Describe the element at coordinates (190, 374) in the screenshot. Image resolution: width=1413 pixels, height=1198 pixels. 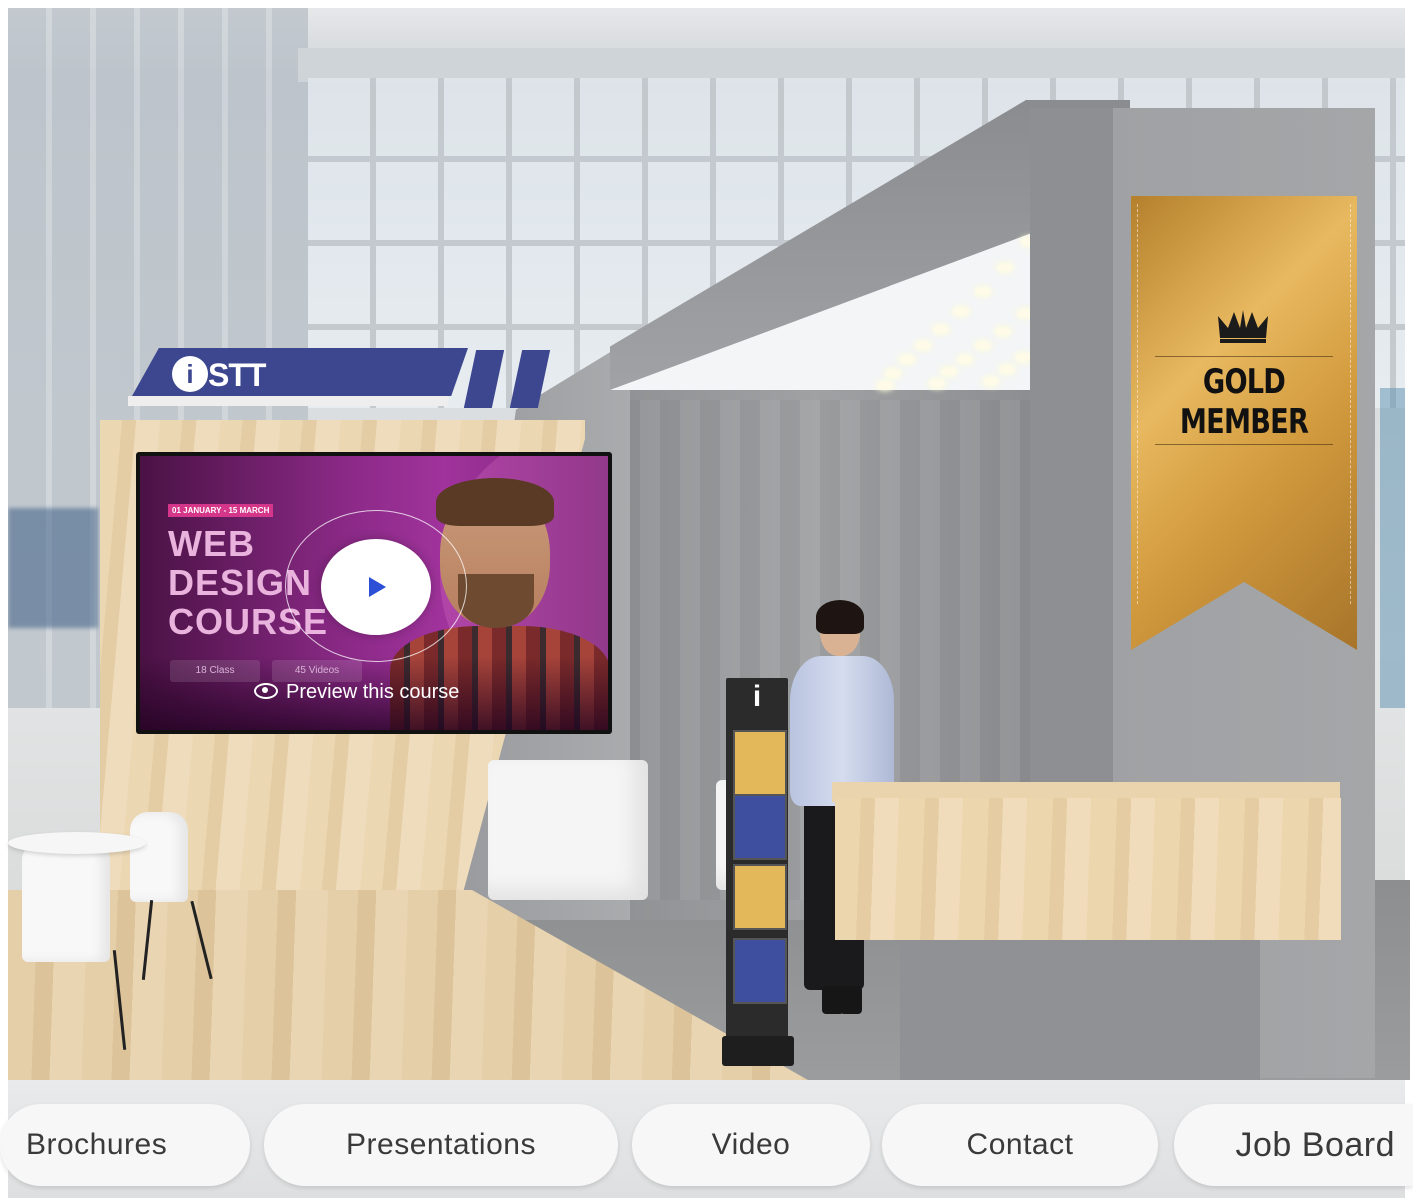
I see `brand-logo-mark: i` at that location.